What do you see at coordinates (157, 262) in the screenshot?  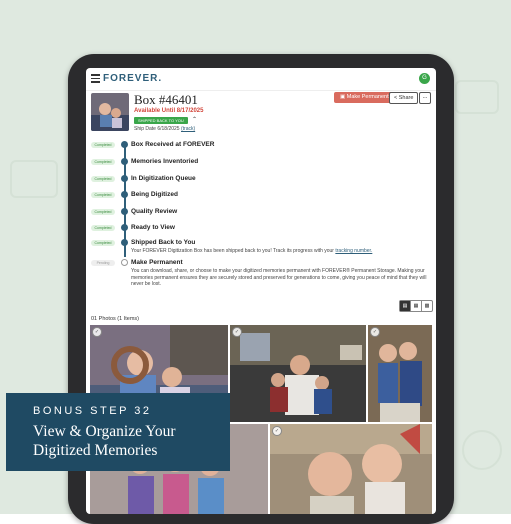 I see `step-label: Make Permanent` at bounding box center [157, 262].